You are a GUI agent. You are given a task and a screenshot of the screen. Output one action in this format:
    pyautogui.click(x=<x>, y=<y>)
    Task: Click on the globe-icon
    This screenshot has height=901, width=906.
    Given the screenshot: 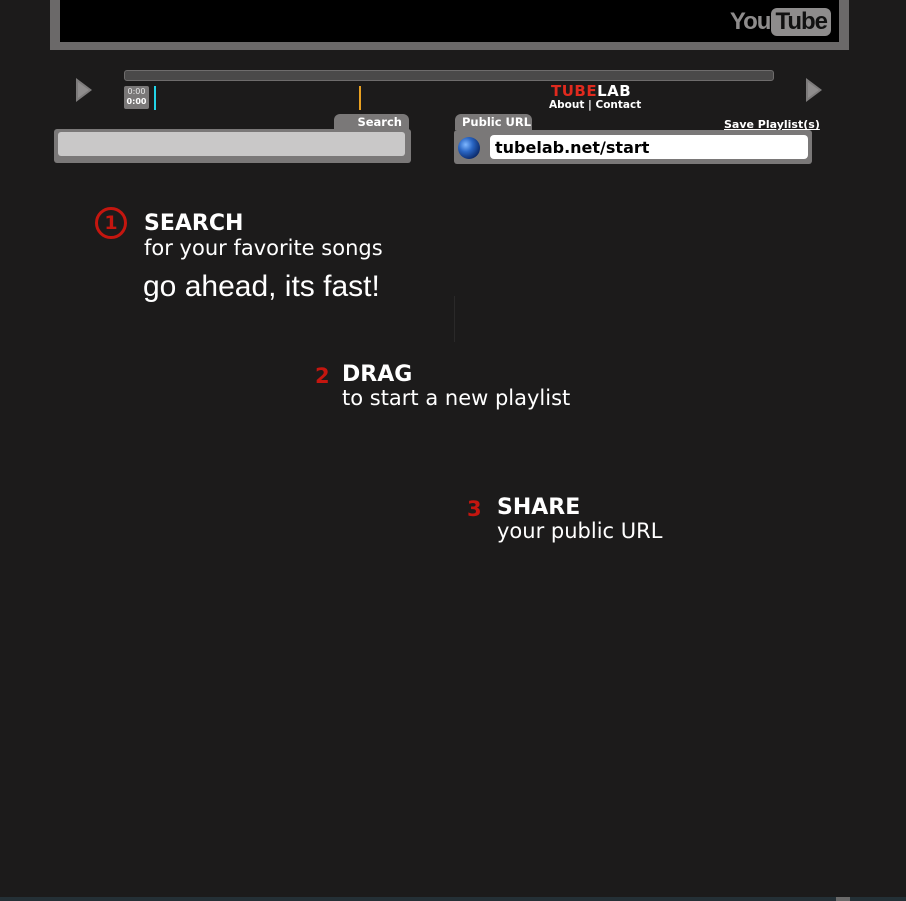 What is the action you would take?
    pyautogui.click(x=469, y=148)
    